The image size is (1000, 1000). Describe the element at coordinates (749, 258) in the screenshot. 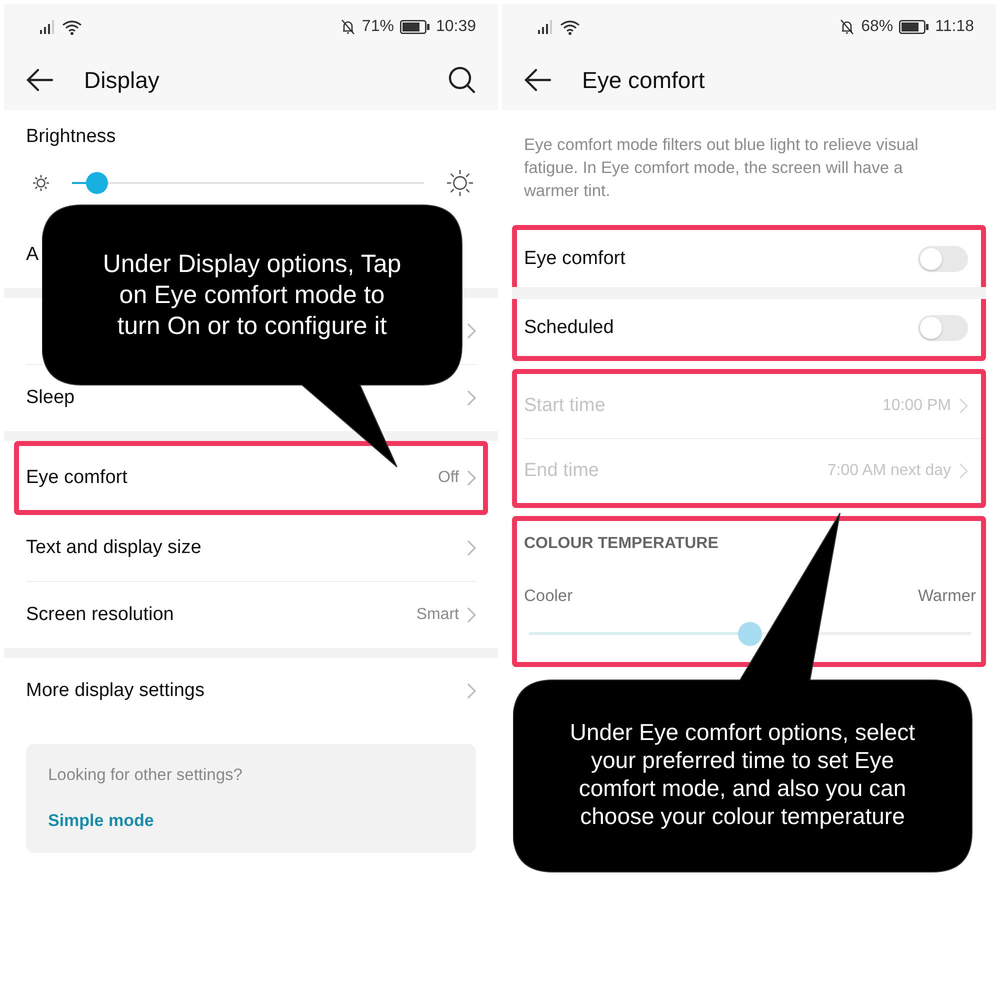

I see `setting-row: Eye comfort` at that location.